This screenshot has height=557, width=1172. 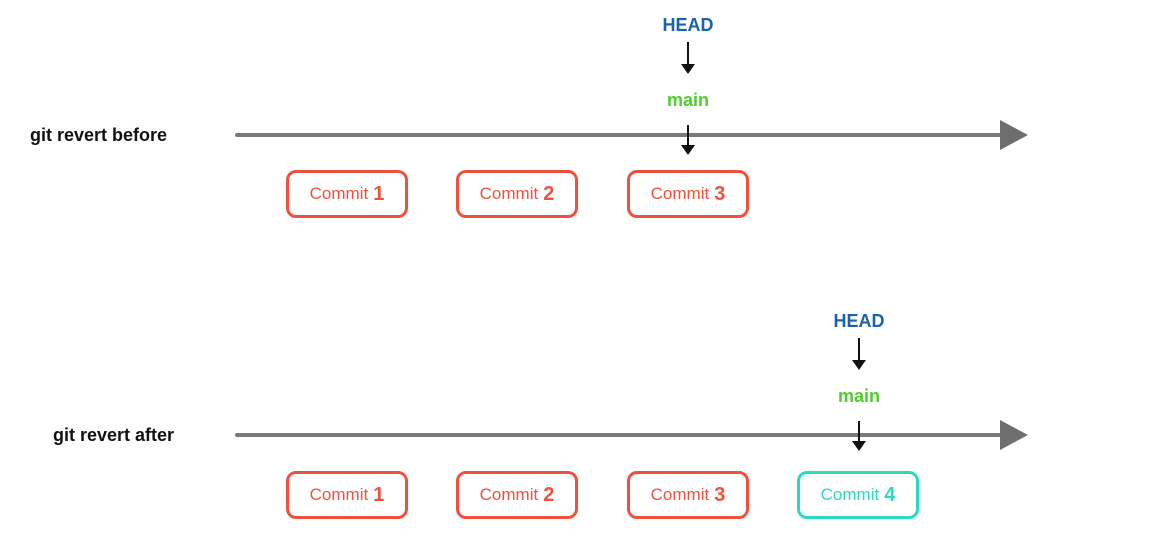 I want to click on before-commit-1: Commit 1, so click(x=347, y=194).